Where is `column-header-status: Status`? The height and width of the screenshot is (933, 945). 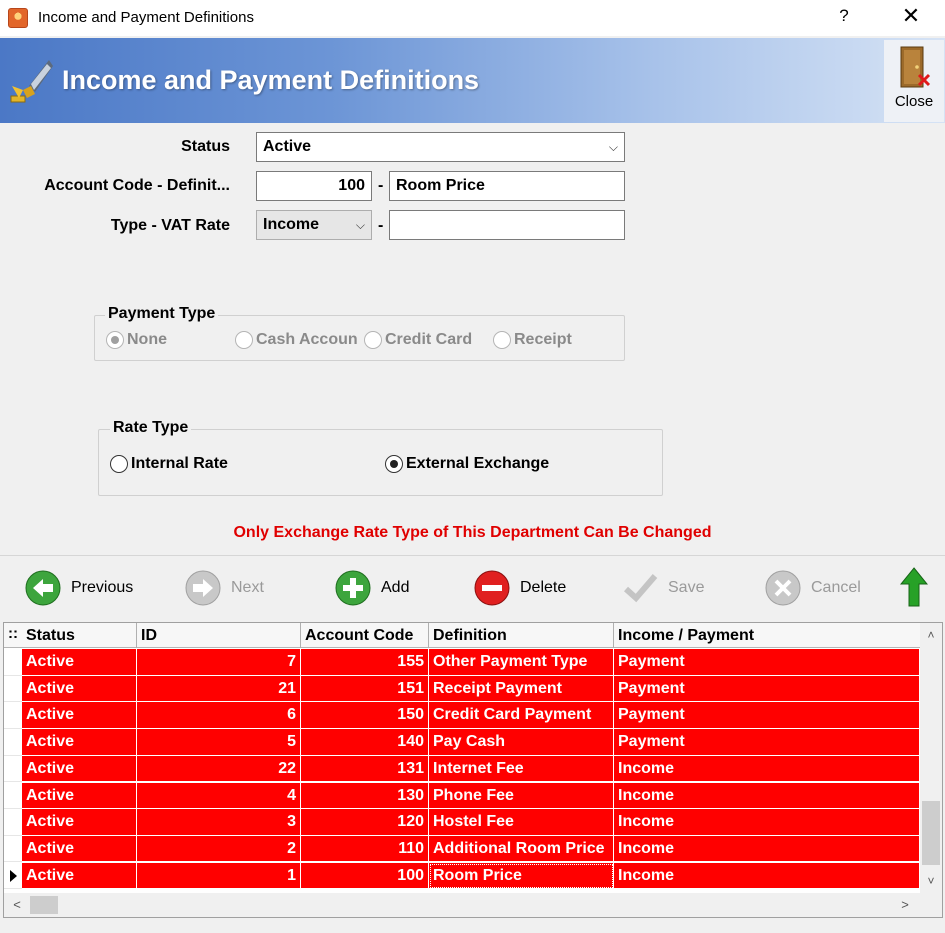 column-header-status: Status is located at coordinates (79, 635).